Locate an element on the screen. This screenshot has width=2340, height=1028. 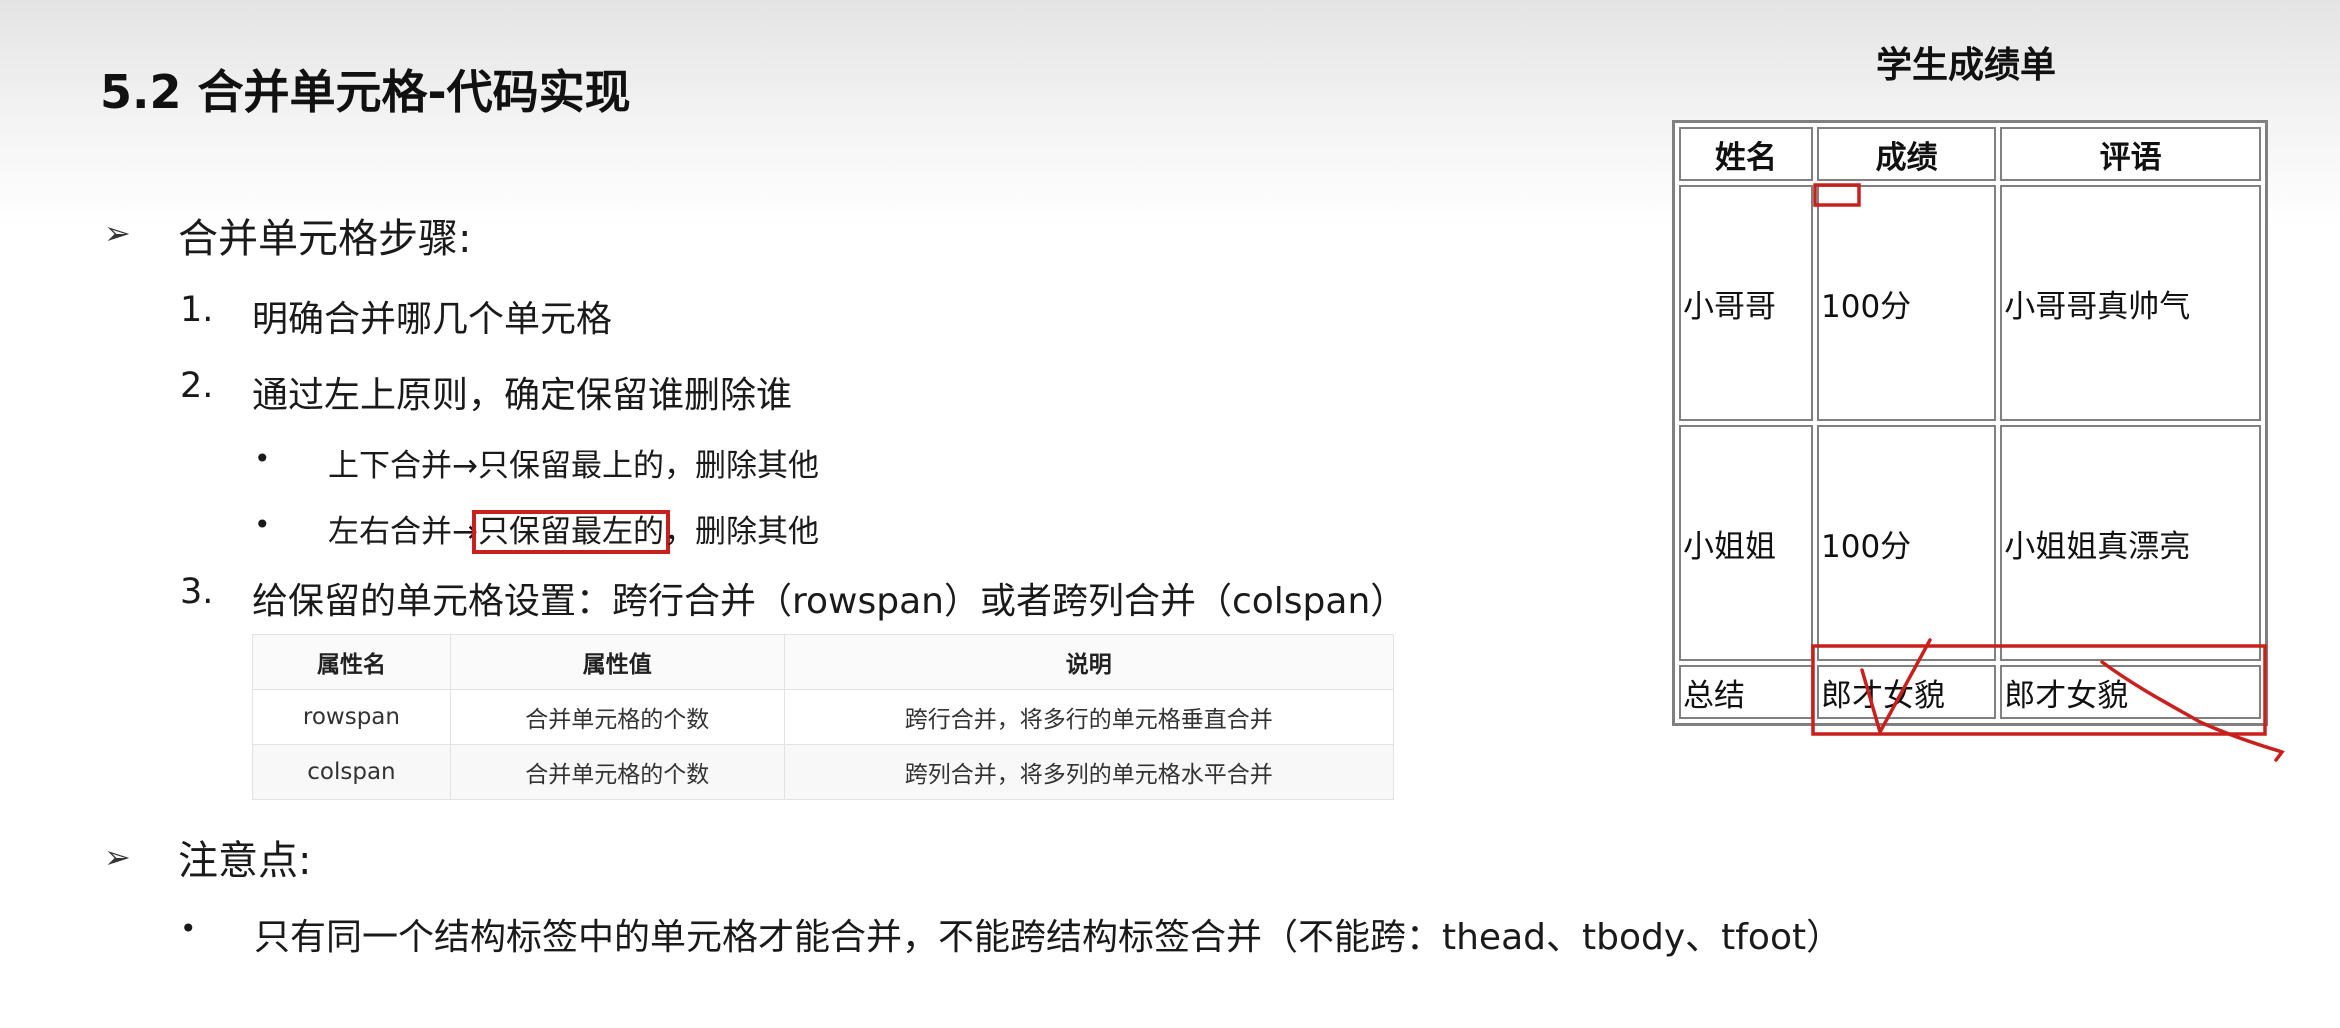
annotation-overlay is located at coordinates (2048, 472).